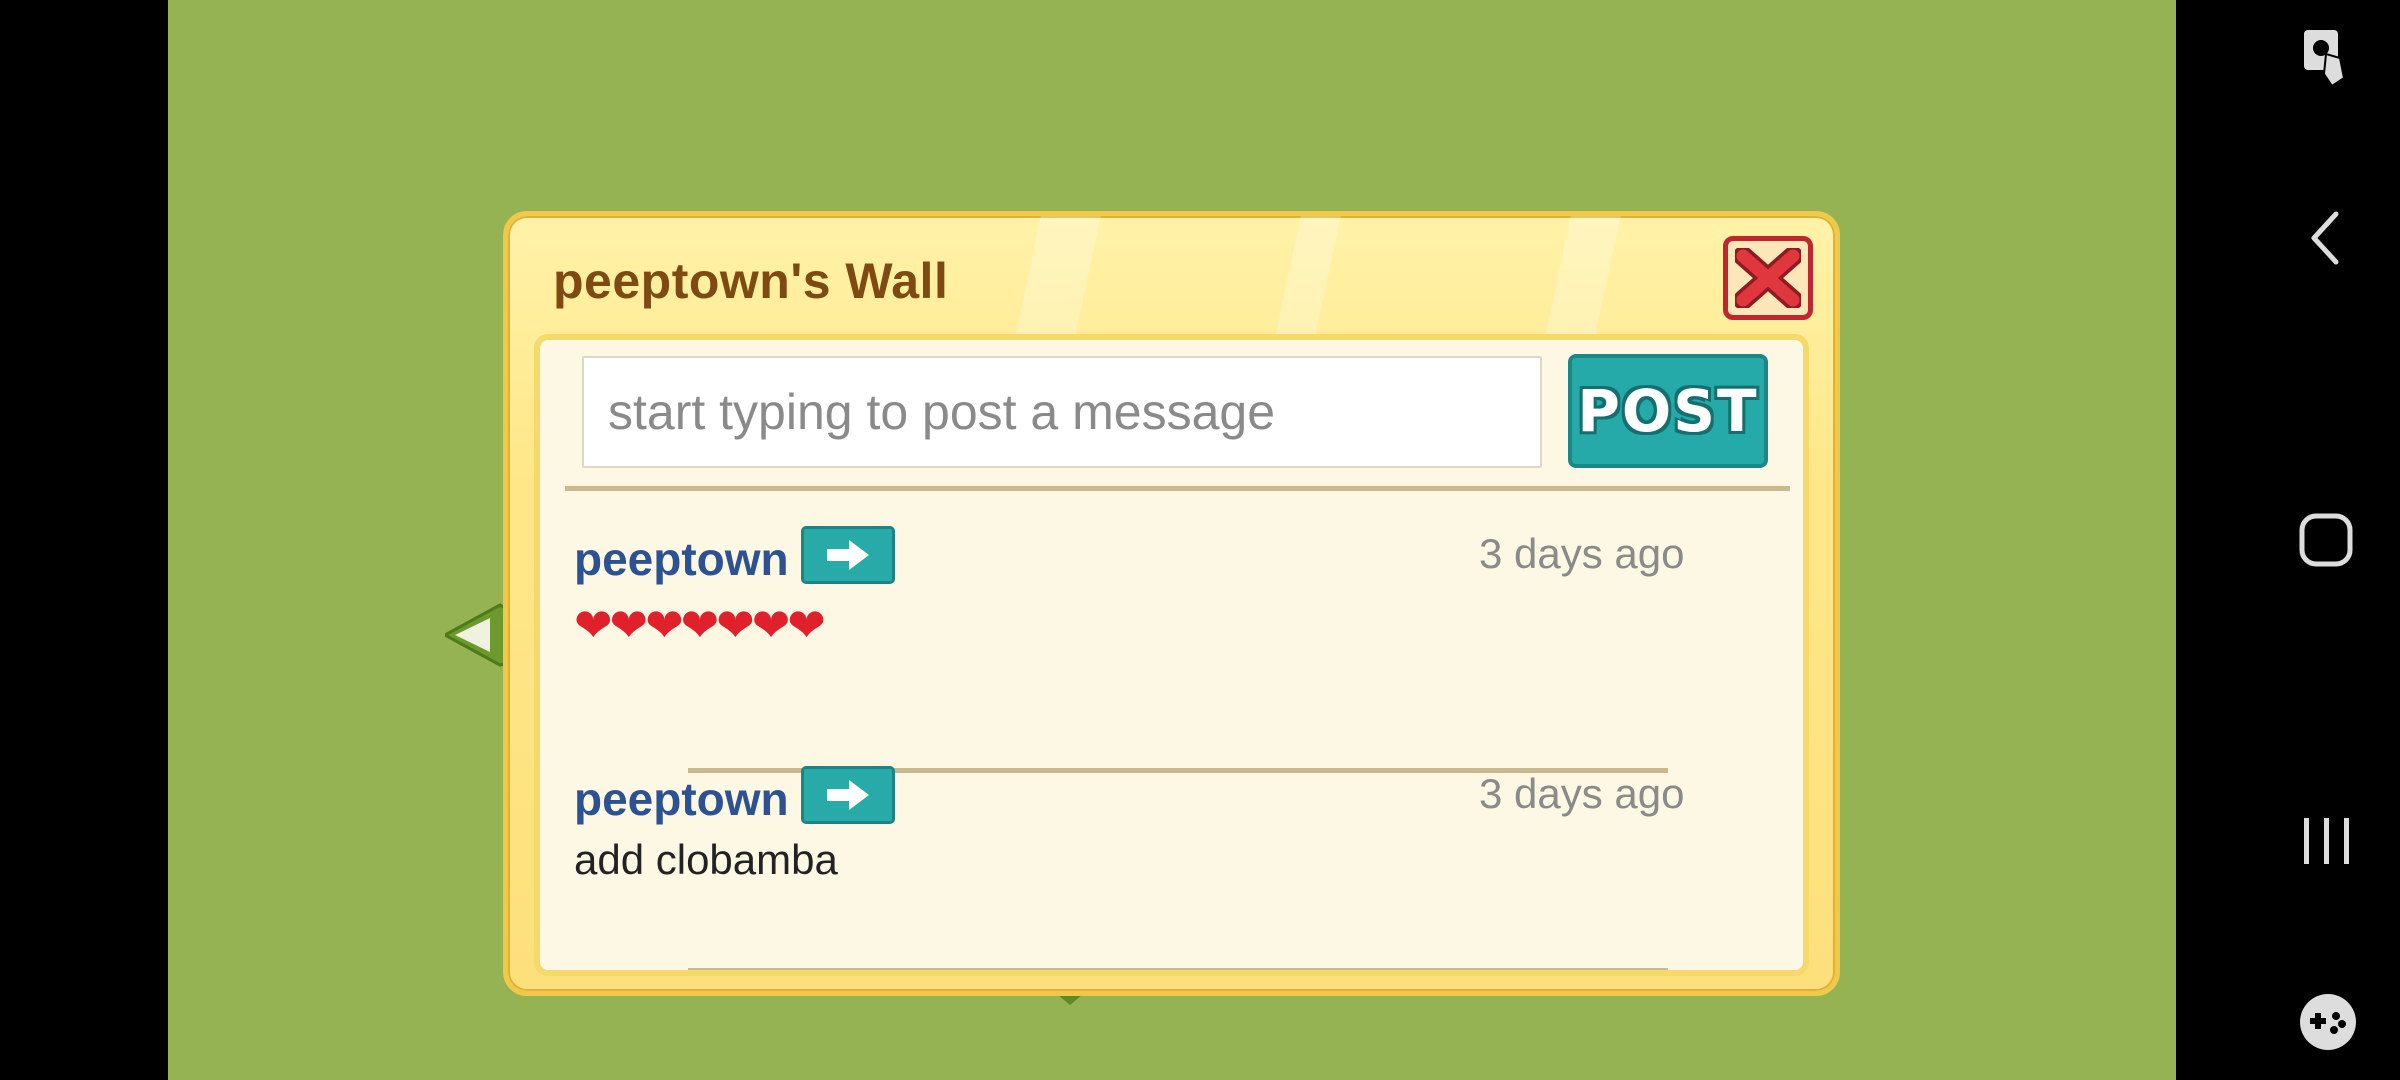 This screenshot has height=1080, width=2400. I want to click on close-button, so click(1768, 278).